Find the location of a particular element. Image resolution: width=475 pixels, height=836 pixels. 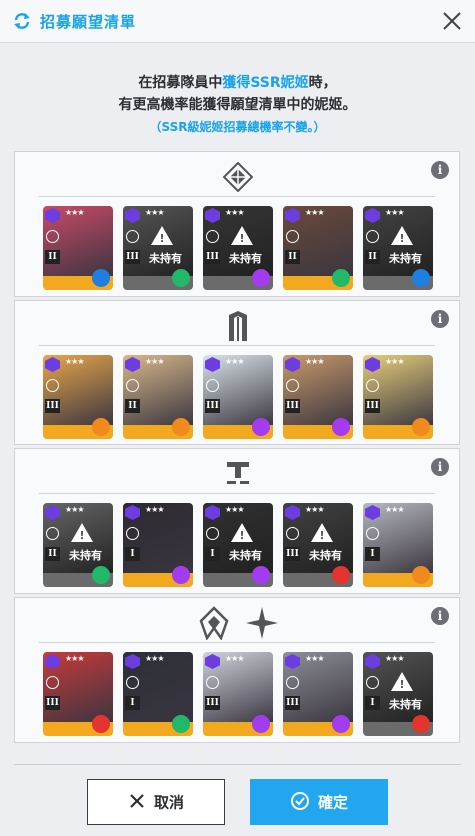

card-row: ★★★ III ★★★ I ★★★ III ★★★ III ★★★ I! 未持有 is located at coordinates (239, 694).